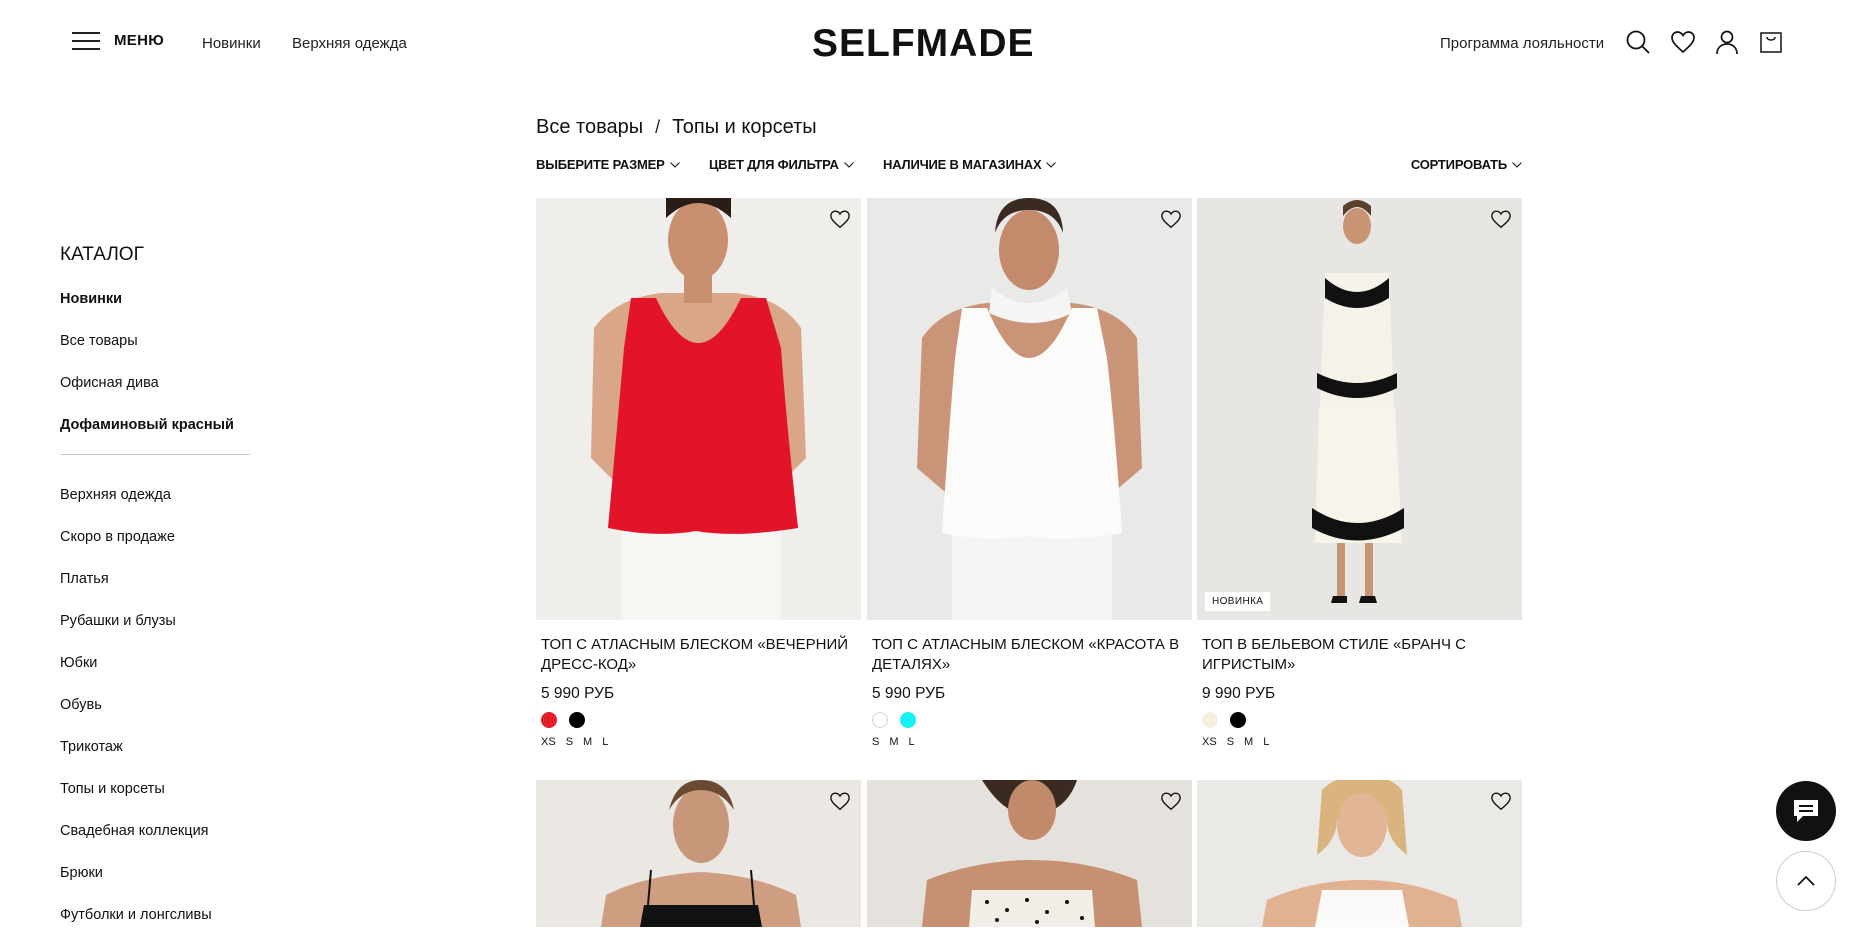 The image size is (1853, 946). Describe the element at coordinates (155, 454) in the screenshot. I see `sidebar-divider` at that location.